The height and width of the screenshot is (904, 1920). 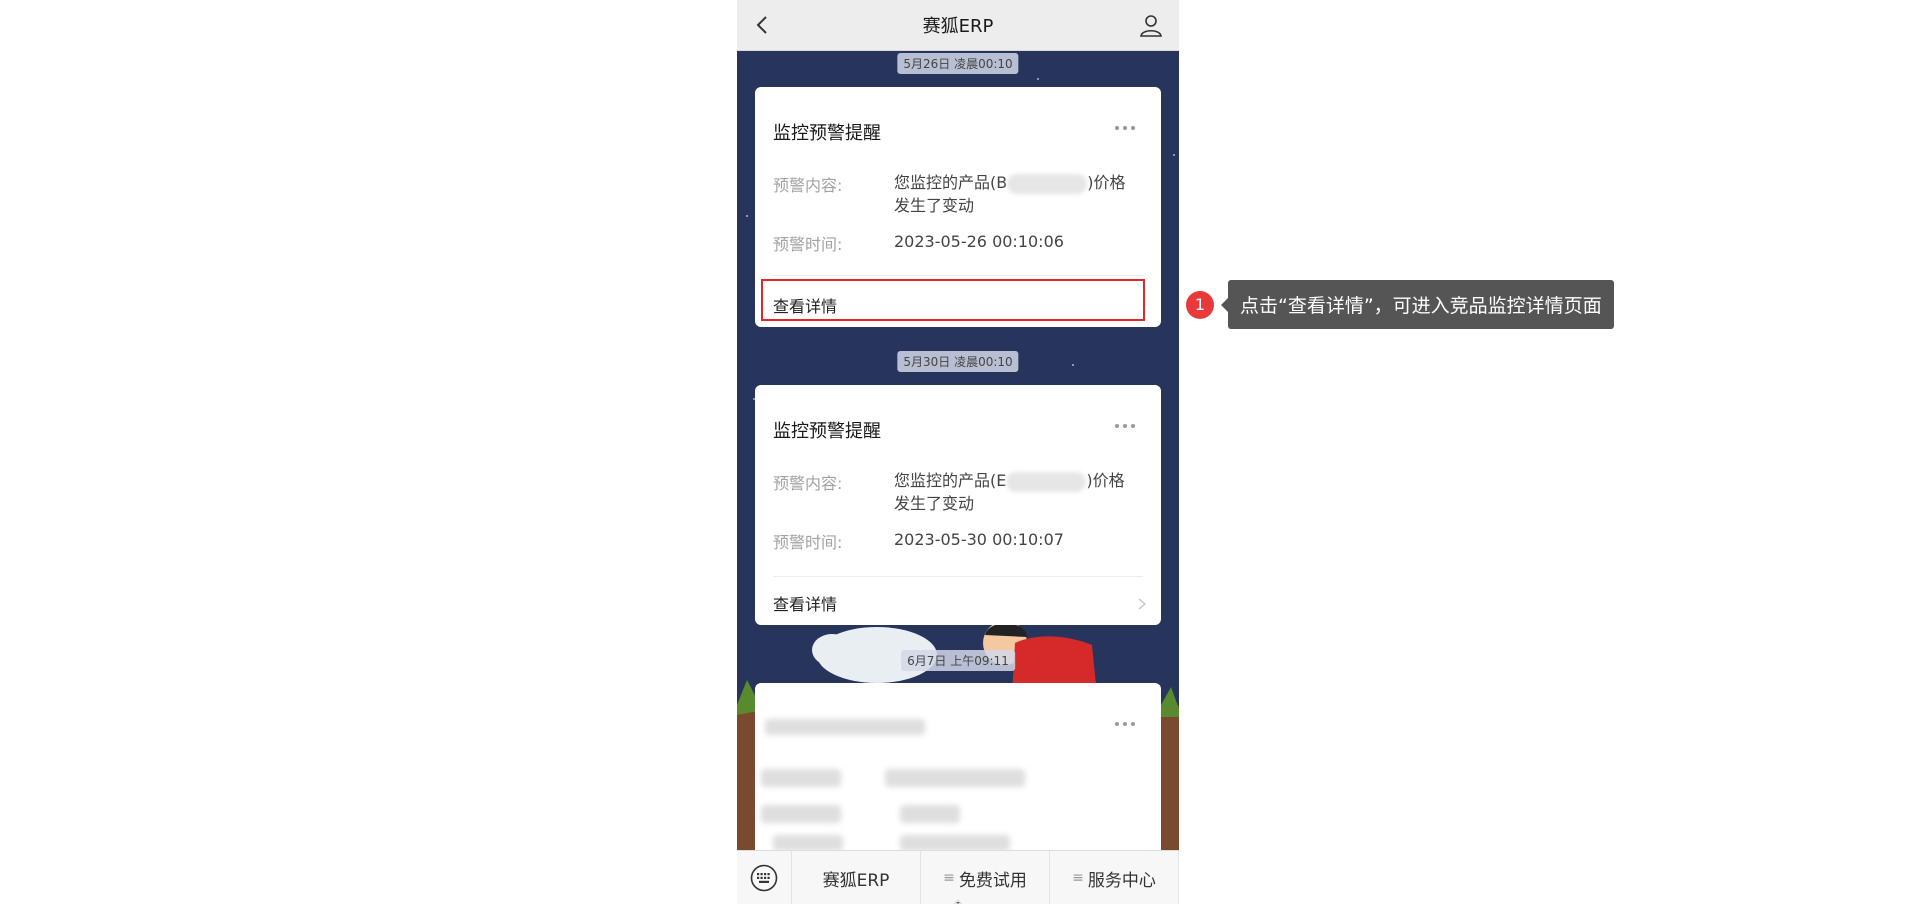 I want to click on menu-item-saihu-erp: 赛狐ERP, so click(x=856, y=877).